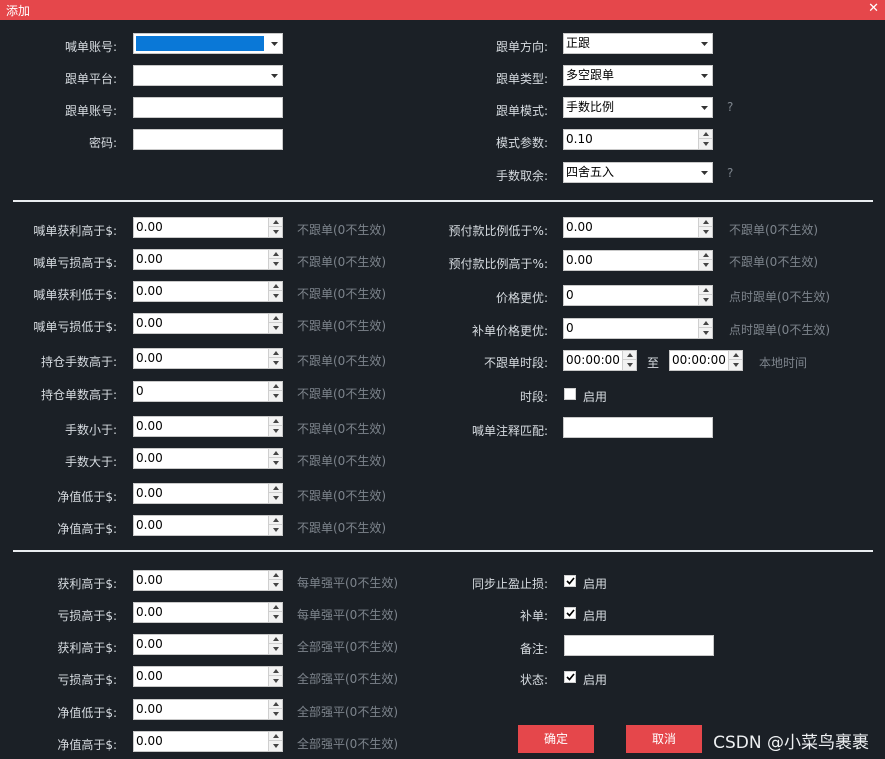  I want to click on type-select: 多空跟单, so click(638, 75).